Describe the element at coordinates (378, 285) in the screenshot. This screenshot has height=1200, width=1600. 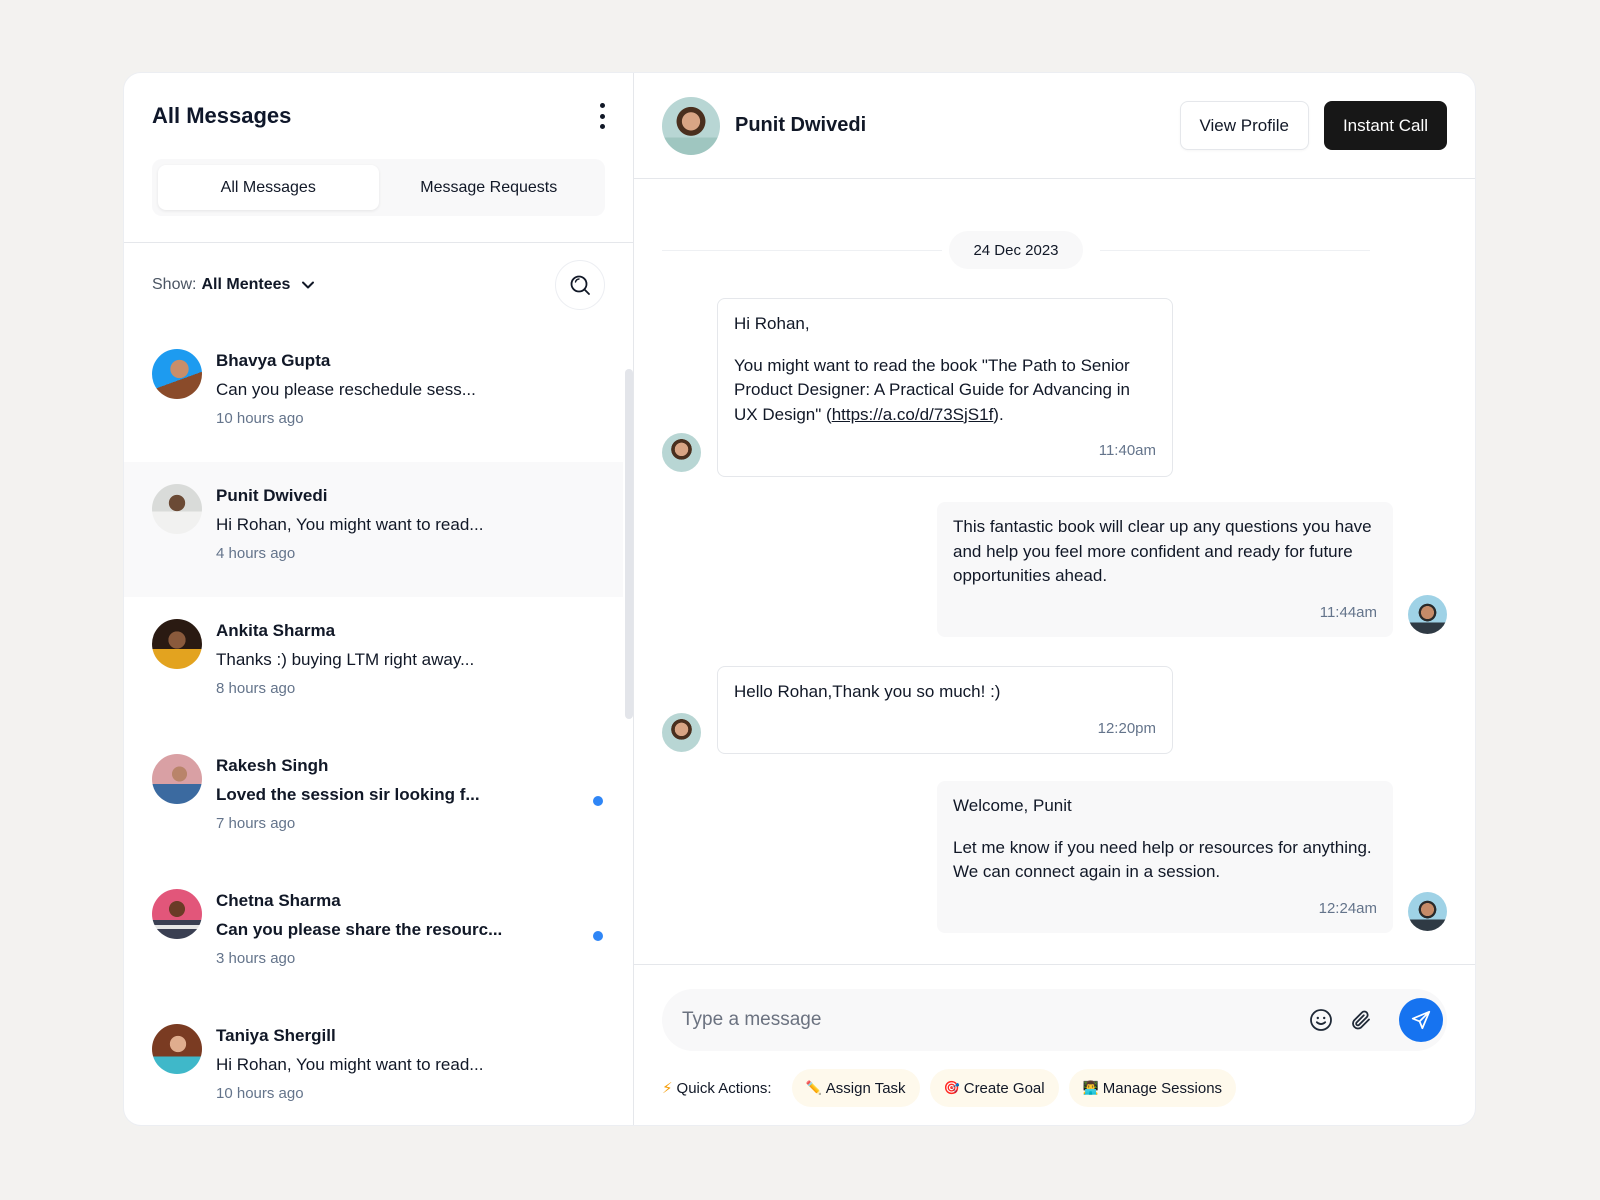
I see `filter-row: Show: All Mentees` at that location.